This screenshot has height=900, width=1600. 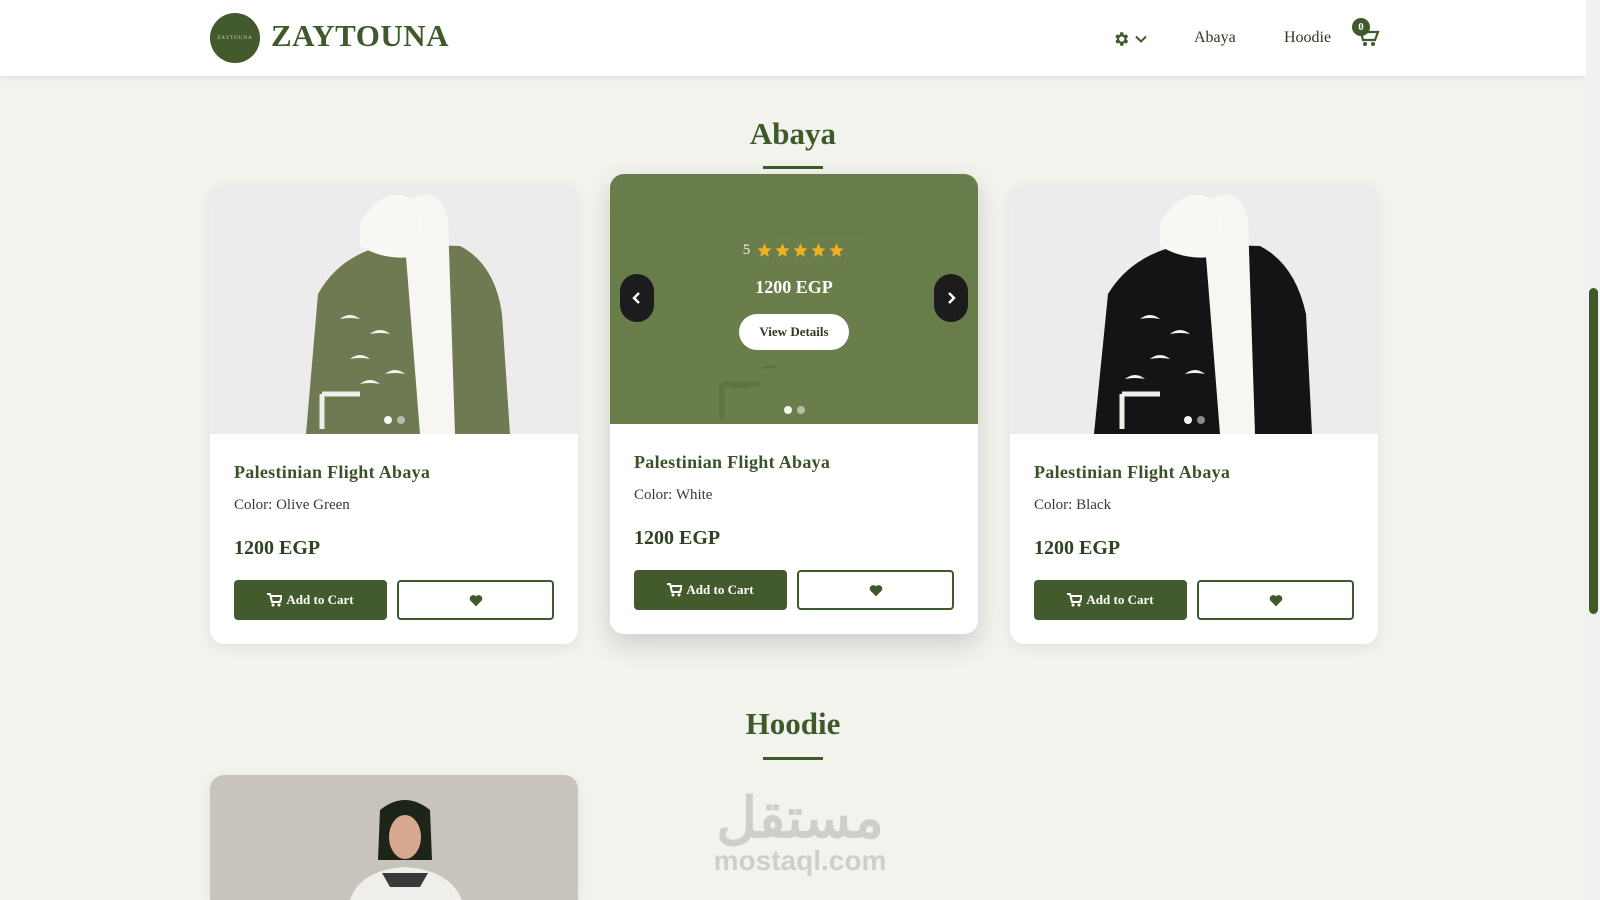 What do you see at coordinates (1361, 27) in the screenshot?
I see `cart-count-badge: 0` at bounding box center [1361, 27].